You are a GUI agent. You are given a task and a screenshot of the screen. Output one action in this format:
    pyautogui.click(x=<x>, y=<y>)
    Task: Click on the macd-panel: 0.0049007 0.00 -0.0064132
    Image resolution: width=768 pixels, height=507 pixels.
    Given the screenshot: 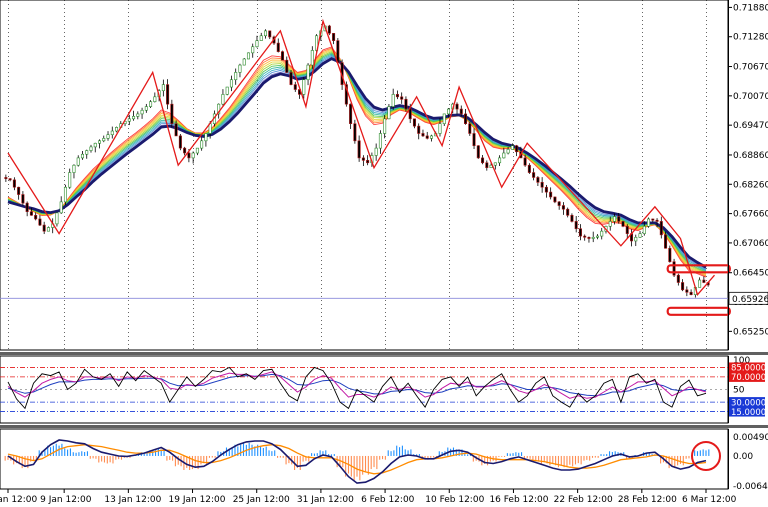 What is the action you would take?
    pyautogui.click(x=384, y=460)
    